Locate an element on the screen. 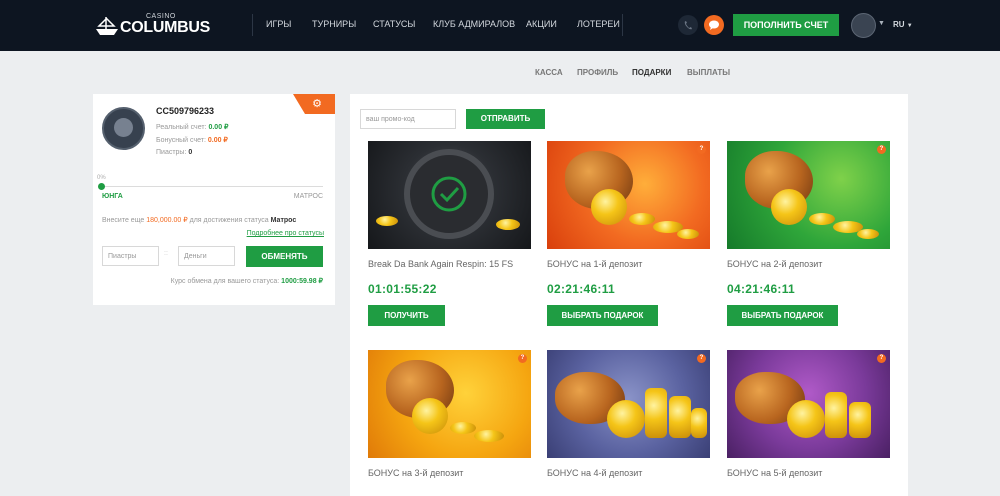  piastres-value: 0 is located at coordinates (190, 152).